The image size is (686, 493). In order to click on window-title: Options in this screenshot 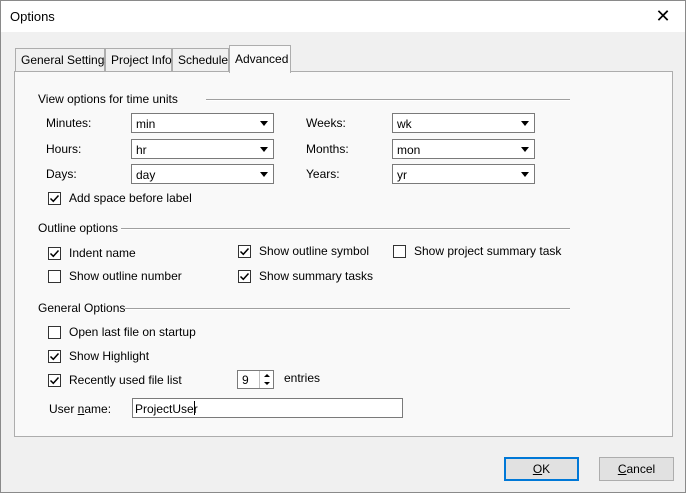, I will do `click(32, 16)`.